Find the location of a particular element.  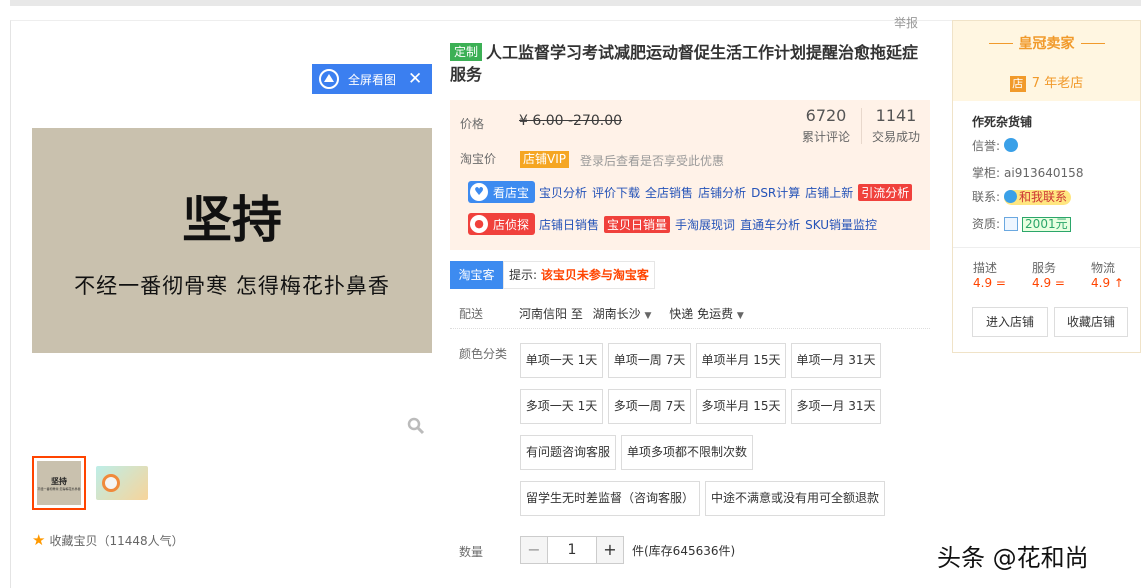

sku-option: 单项半月 15天 is located at coordinates (741, 360).